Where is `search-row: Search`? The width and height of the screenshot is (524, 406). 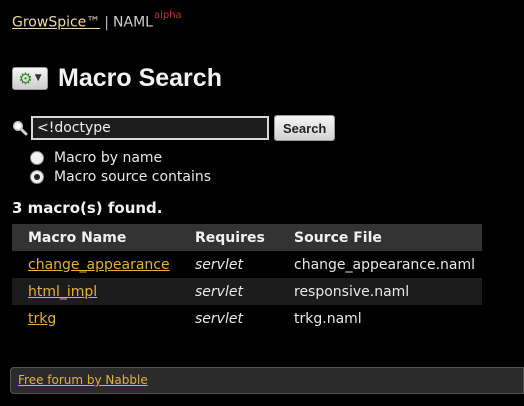
search-row: Search is located at coordinates (174, 128).